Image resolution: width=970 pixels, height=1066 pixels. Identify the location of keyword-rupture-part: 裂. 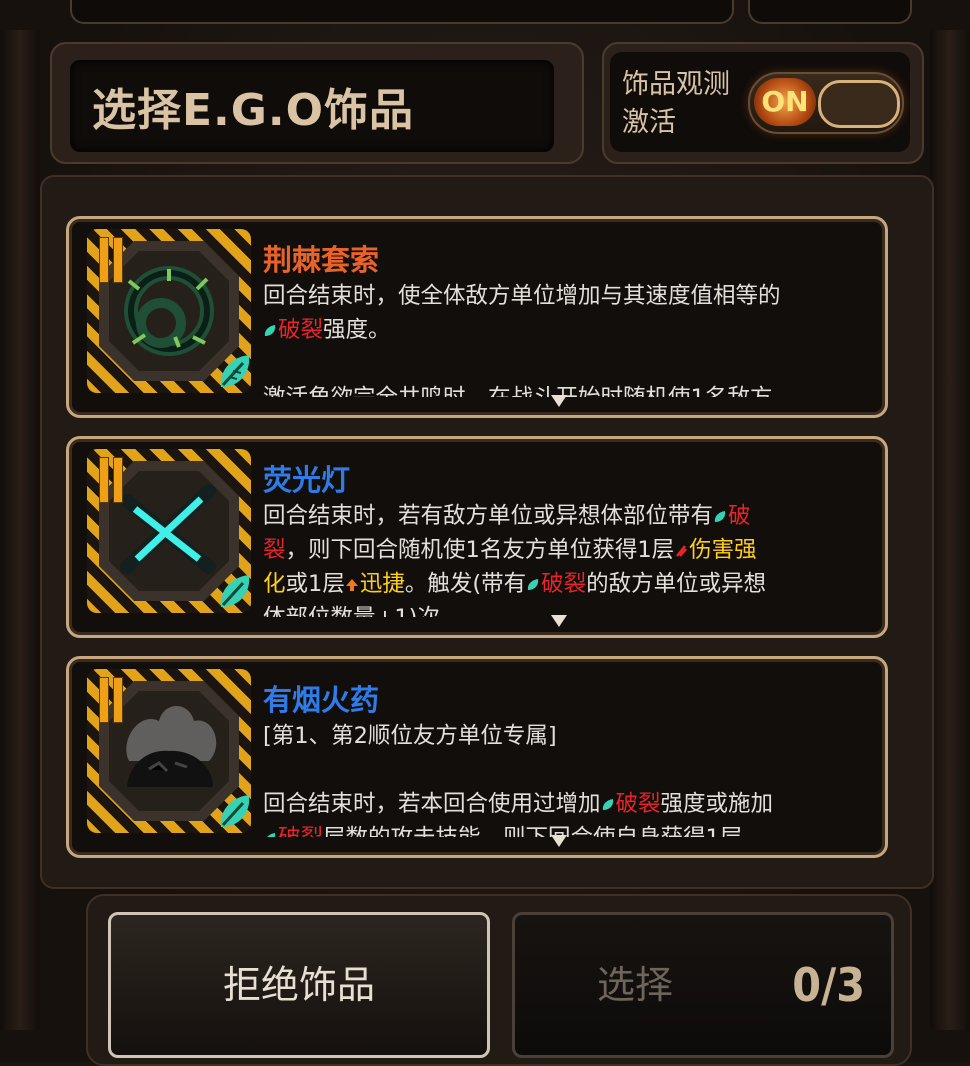
(274, 550).